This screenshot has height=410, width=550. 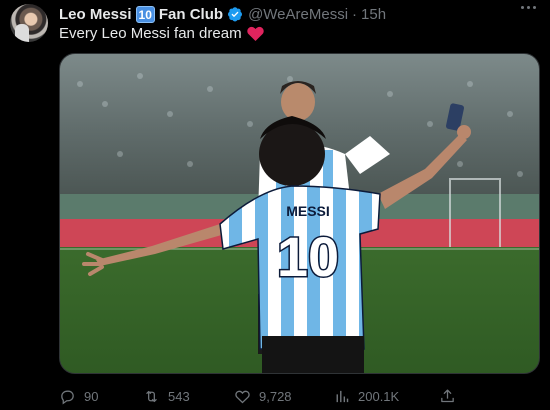 I want to click on tweet-text-content: Every Leo Messi fan dream, so click(x=150, y=33).